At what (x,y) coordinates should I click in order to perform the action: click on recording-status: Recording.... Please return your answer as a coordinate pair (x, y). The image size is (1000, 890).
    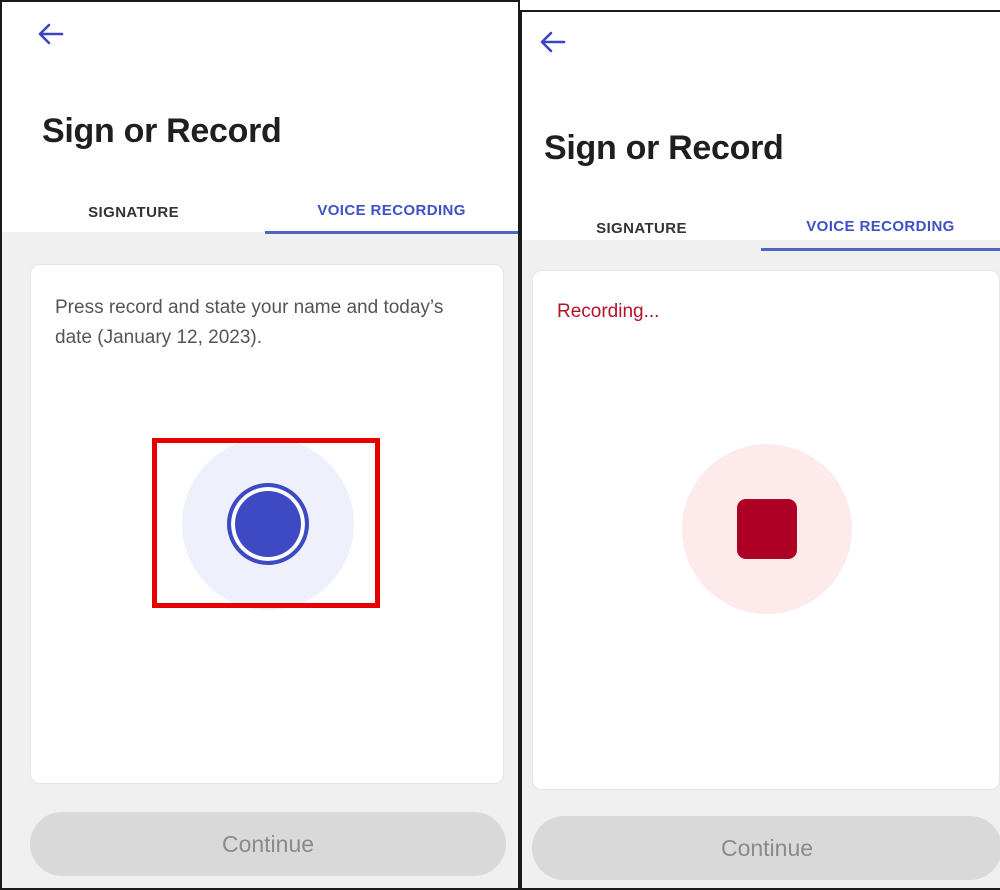
    Looking at the image, I should click on (608, 311).